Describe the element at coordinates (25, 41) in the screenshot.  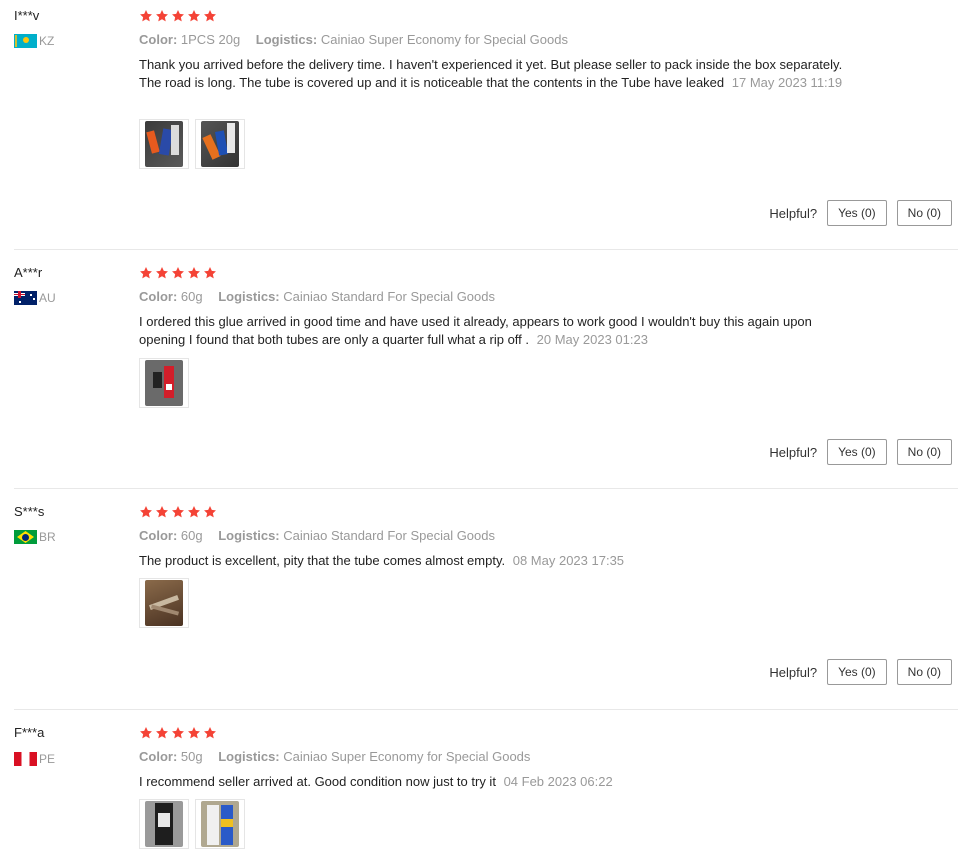
I see `flag-kz-icon` at that location.